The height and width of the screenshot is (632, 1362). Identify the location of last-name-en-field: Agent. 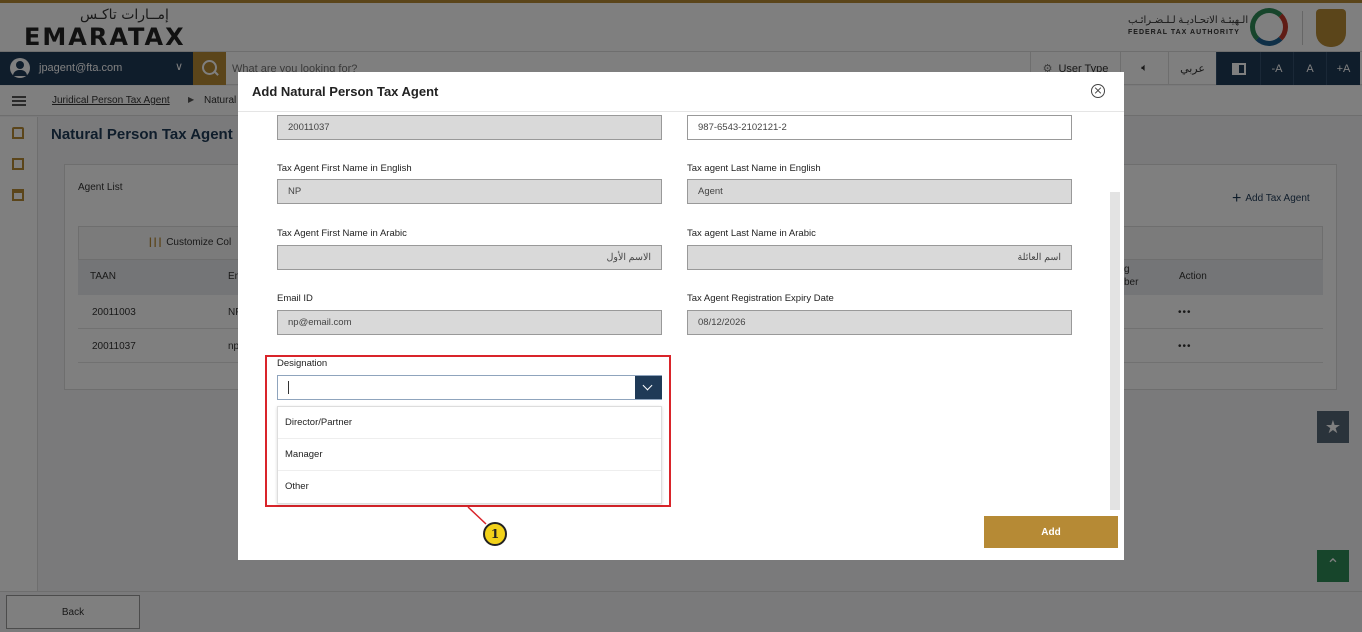
(879, 191).